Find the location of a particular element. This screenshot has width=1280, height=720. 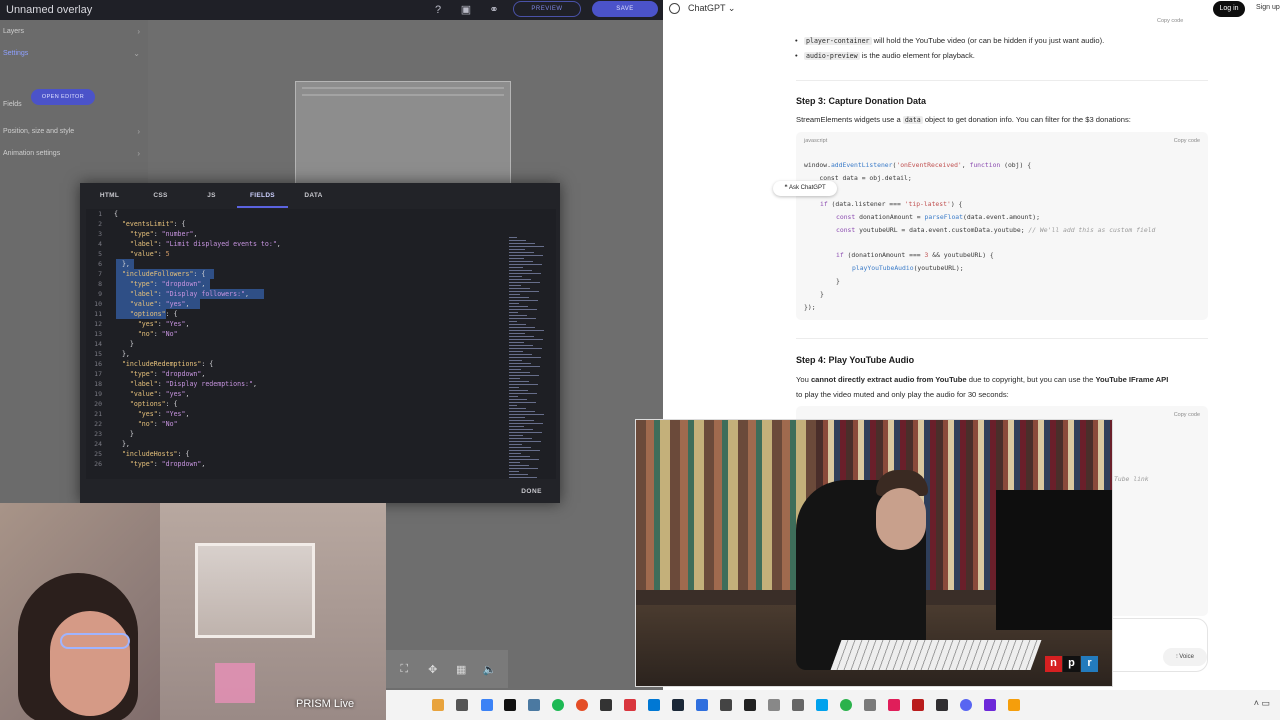

sidebar-item-label: Settings is located at coordinates (16, 53).